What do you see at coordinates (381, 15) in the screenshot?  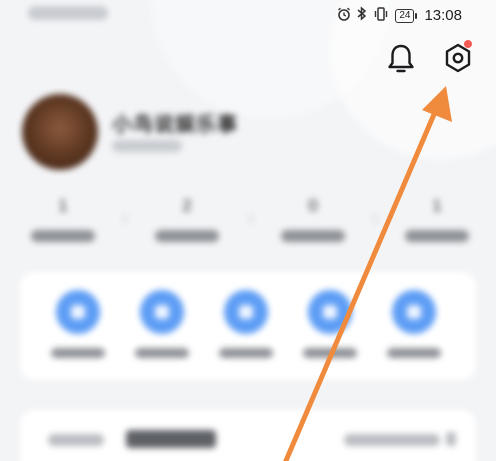 I see `vibrate-icon` at bounding box center [381, 15].